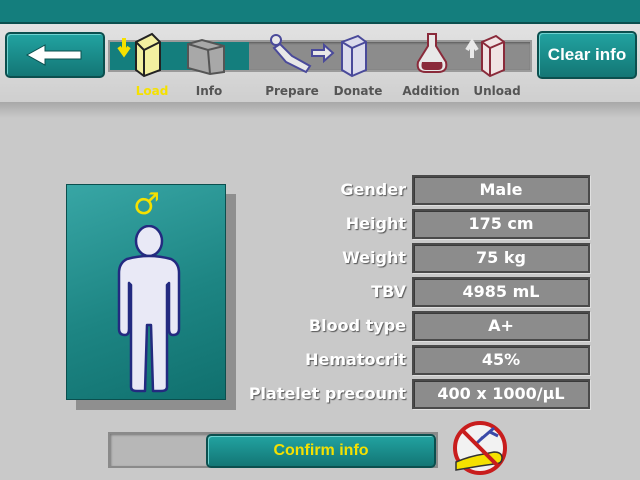  Describe the element at coordinates (485, 56) in the screenshot. I see `unload-kit-icon` at that location.